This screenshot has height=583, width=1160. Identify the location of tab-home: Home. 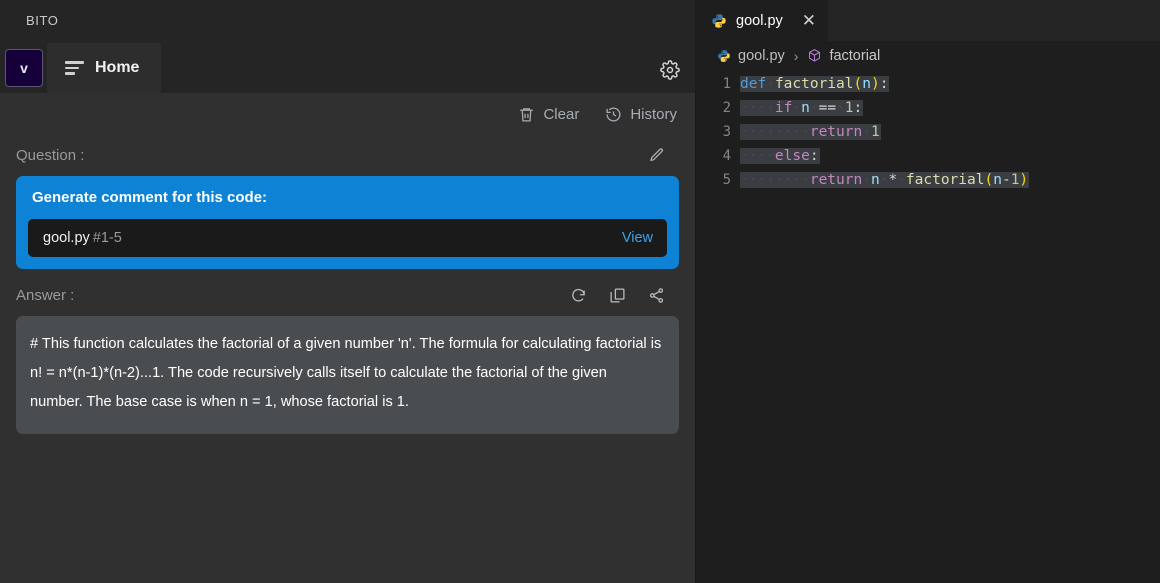
(104, 68).